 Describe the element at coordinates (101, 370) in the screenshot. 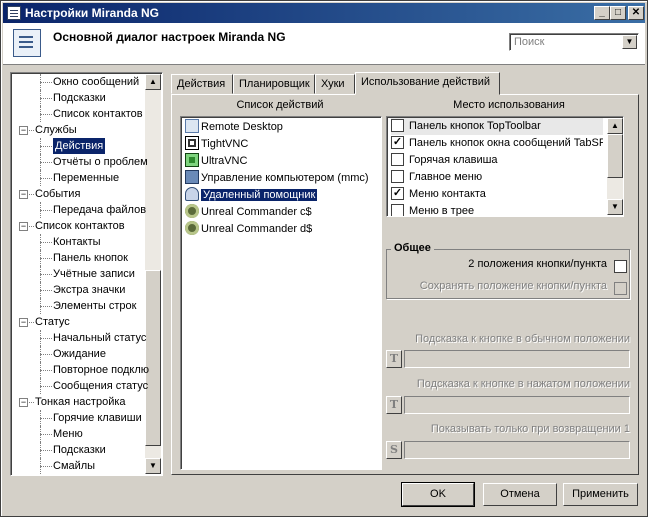

I see `tree-item: Повторное подклю` at that location.